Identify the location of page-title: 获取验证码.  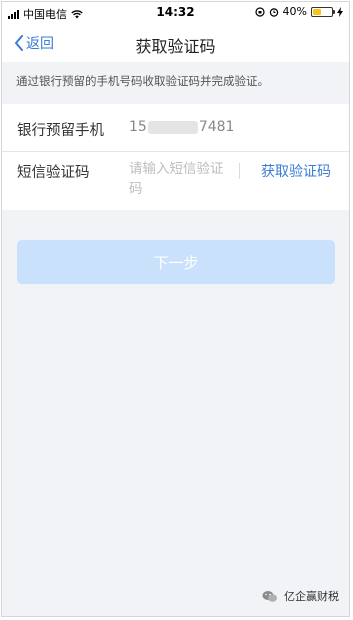
(175, 46).